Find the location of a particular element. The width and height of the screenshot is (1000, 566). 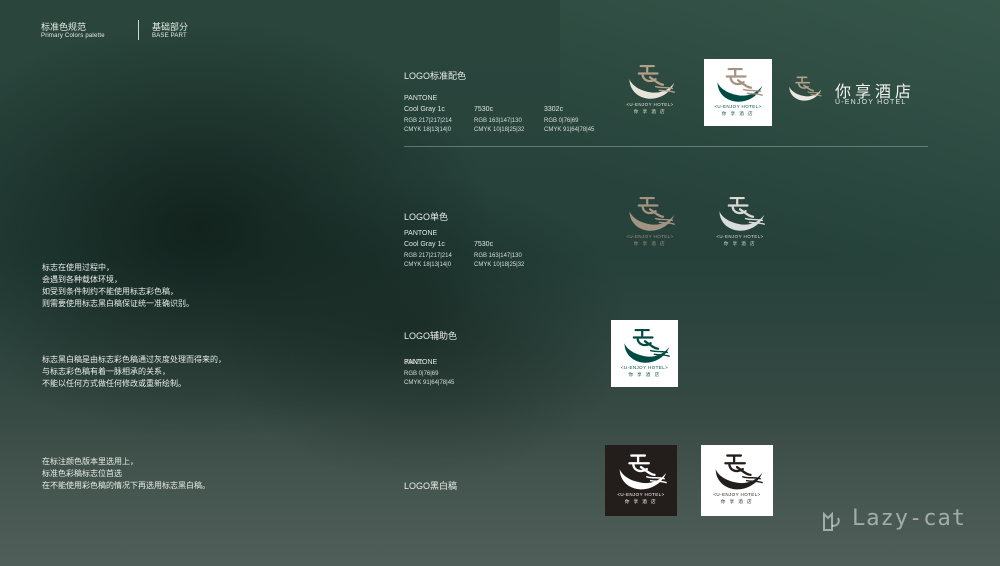

mono-col2-rgb: RGB 163|147|130 is located at coordinates (498, 256).